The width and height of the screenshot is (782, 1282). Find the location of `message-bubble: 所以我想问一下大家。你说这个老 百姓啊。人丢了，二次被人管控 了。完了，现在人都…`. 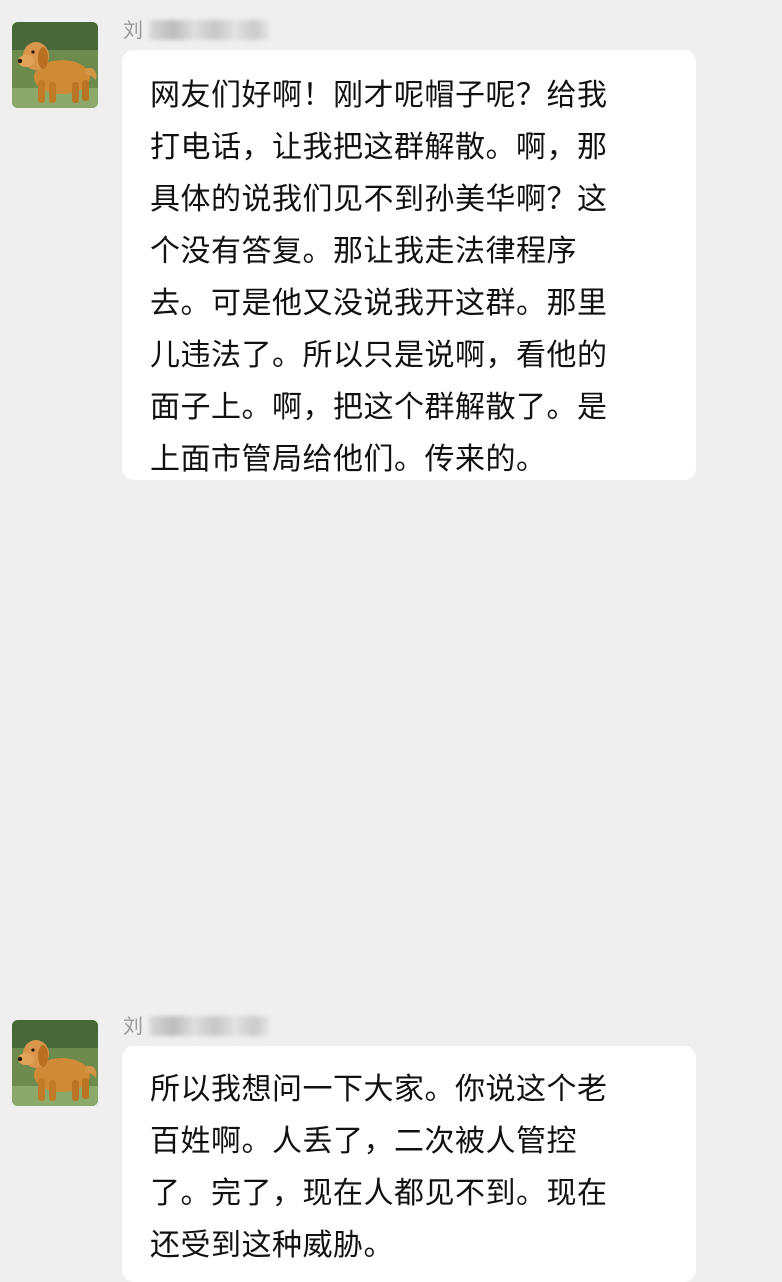

message-bubble: 所以我想问一下大家。你说这个老 百姓啊。人丢了，二次被人管控 了。完了，现在人都… is located at coordinates (409, 1164).